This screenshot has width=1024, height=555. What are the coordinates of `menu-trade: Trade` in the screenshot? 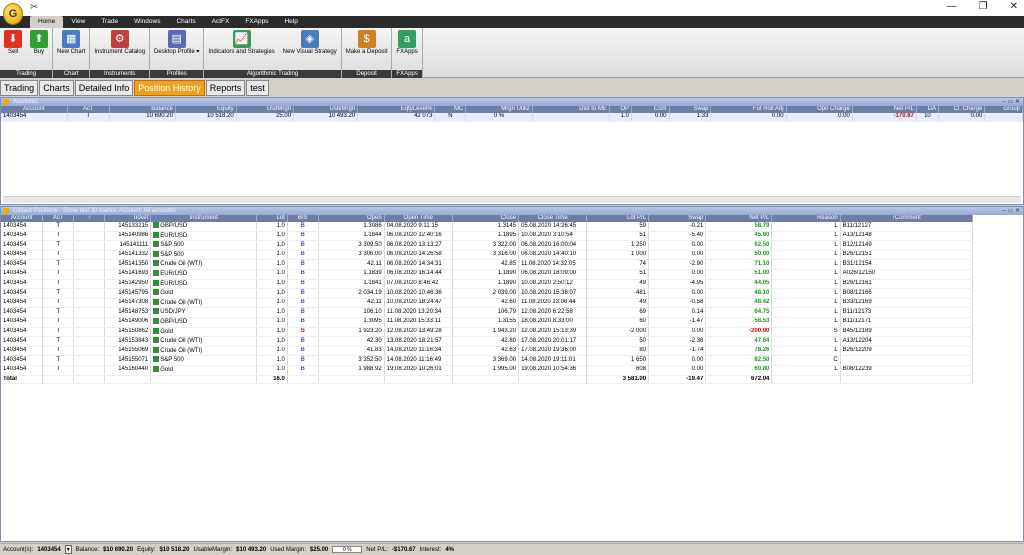 It's located at (109, 22).